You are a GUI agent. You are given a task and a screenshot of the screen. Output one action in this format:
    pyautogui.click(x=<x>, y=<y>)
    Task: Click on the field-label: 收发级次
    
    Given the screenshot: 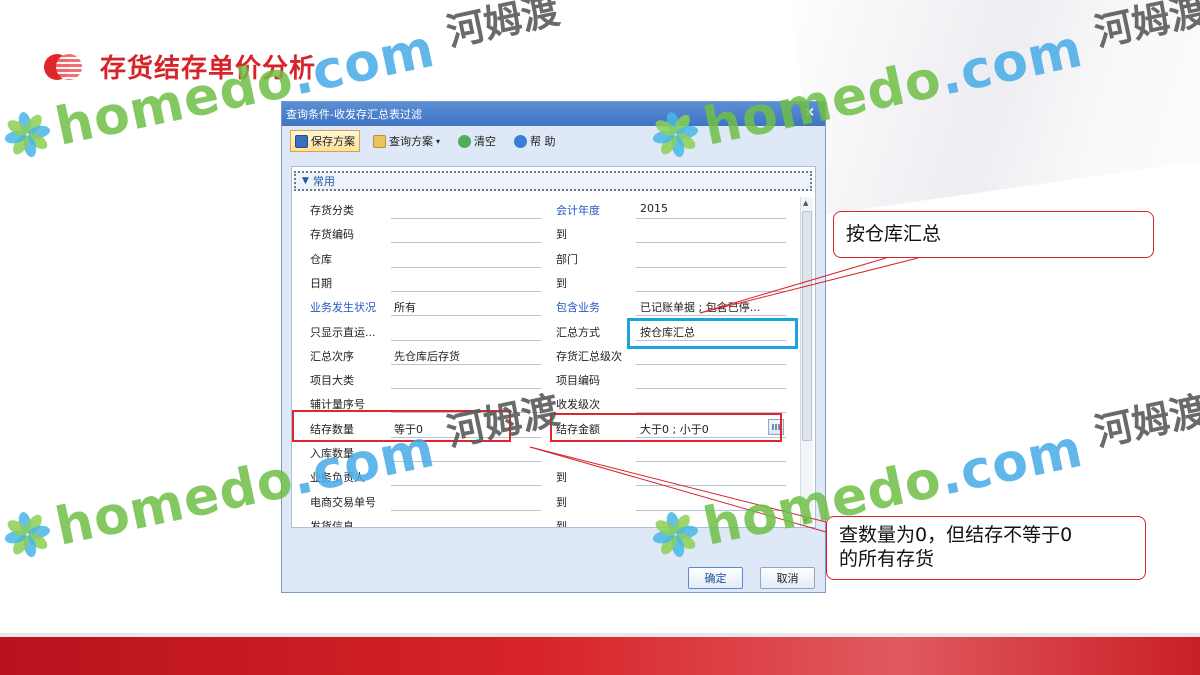 What is the action you would take?
    pyautogui.click(x=578, y=405)
    